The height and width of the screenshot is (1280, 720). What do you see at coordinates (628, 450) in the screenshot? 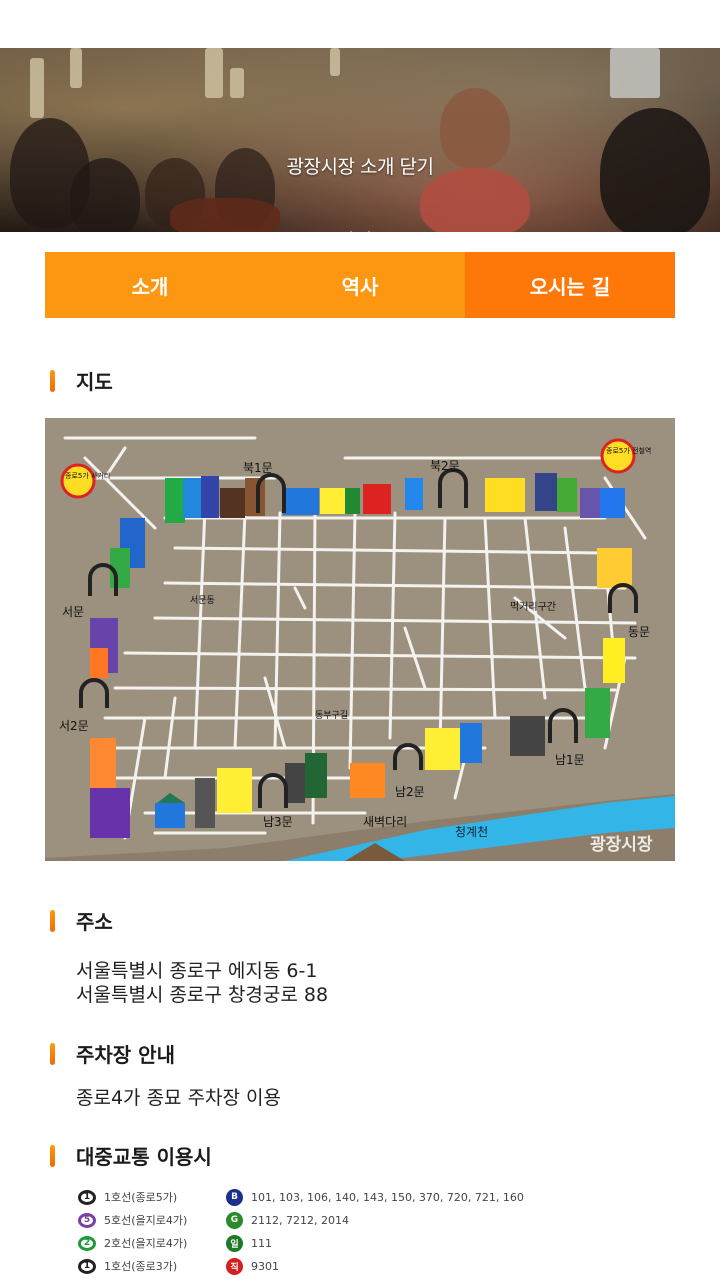
I see `map-label-station-jongno5b: 종로5가 전철역` at bounding box center [628, 450].